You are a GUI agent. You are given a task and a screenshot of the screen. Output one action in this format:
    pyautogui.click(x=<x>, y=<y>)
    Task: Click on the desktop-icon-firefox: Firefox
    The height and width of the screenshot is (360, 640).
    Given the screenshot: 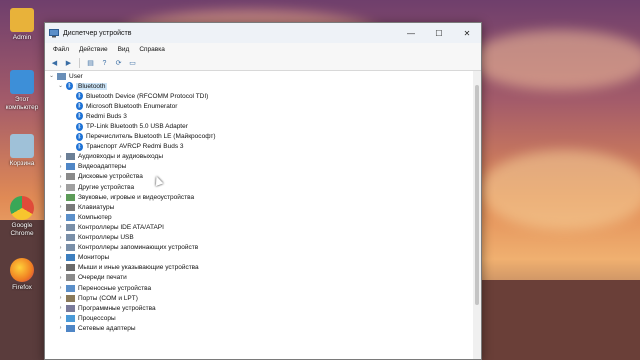 What is the action you would take?
    pyautogui.click(x=22, y=275)
    